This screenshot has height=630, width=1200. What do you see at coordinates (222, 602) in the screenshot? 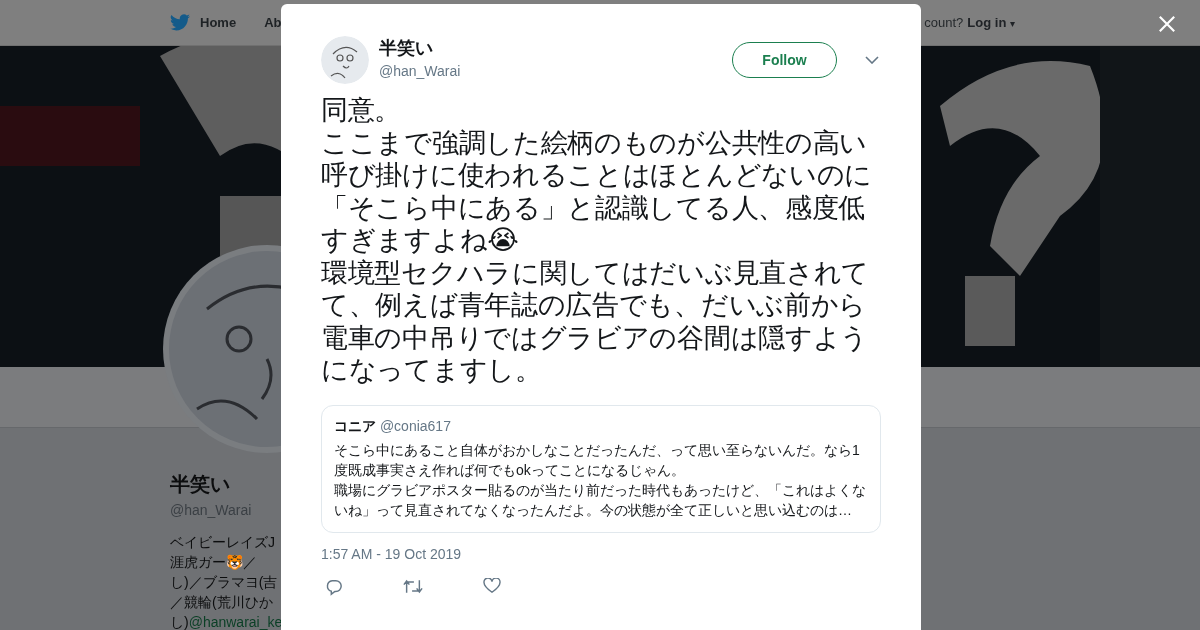
I see `bio-line: ／競輪(荒川ひか` at bounding box center [222, 602].